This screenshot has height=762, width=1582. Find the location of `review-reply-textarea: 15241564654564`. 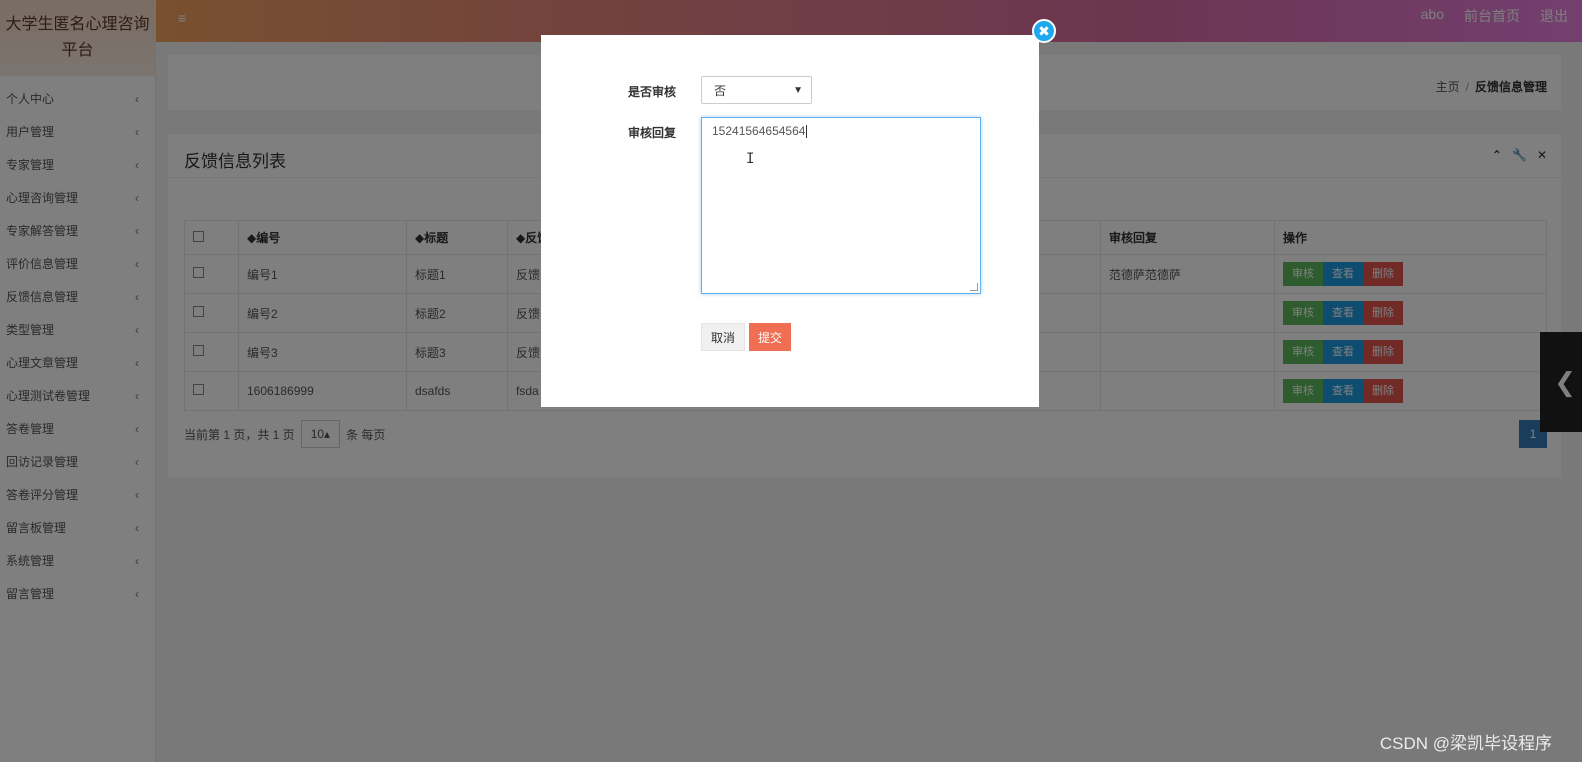

review-reply-textarea: 15241564654564 is located at coordinates (841, 205).